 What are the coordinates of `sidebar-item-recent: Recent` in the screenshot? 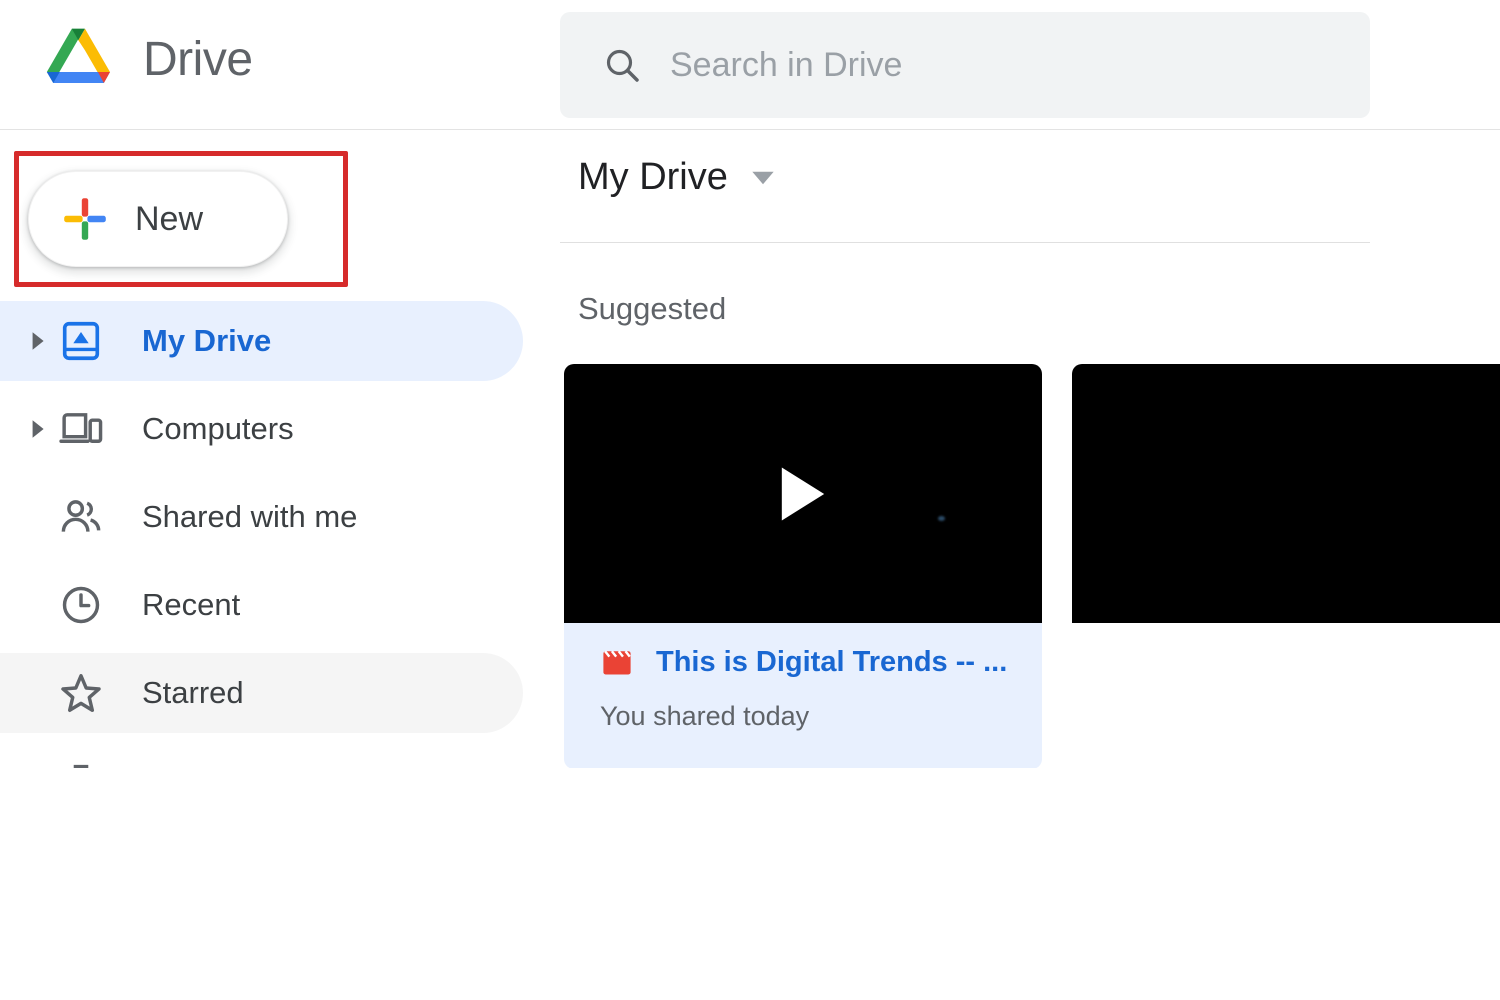 It's located at (280, 605).